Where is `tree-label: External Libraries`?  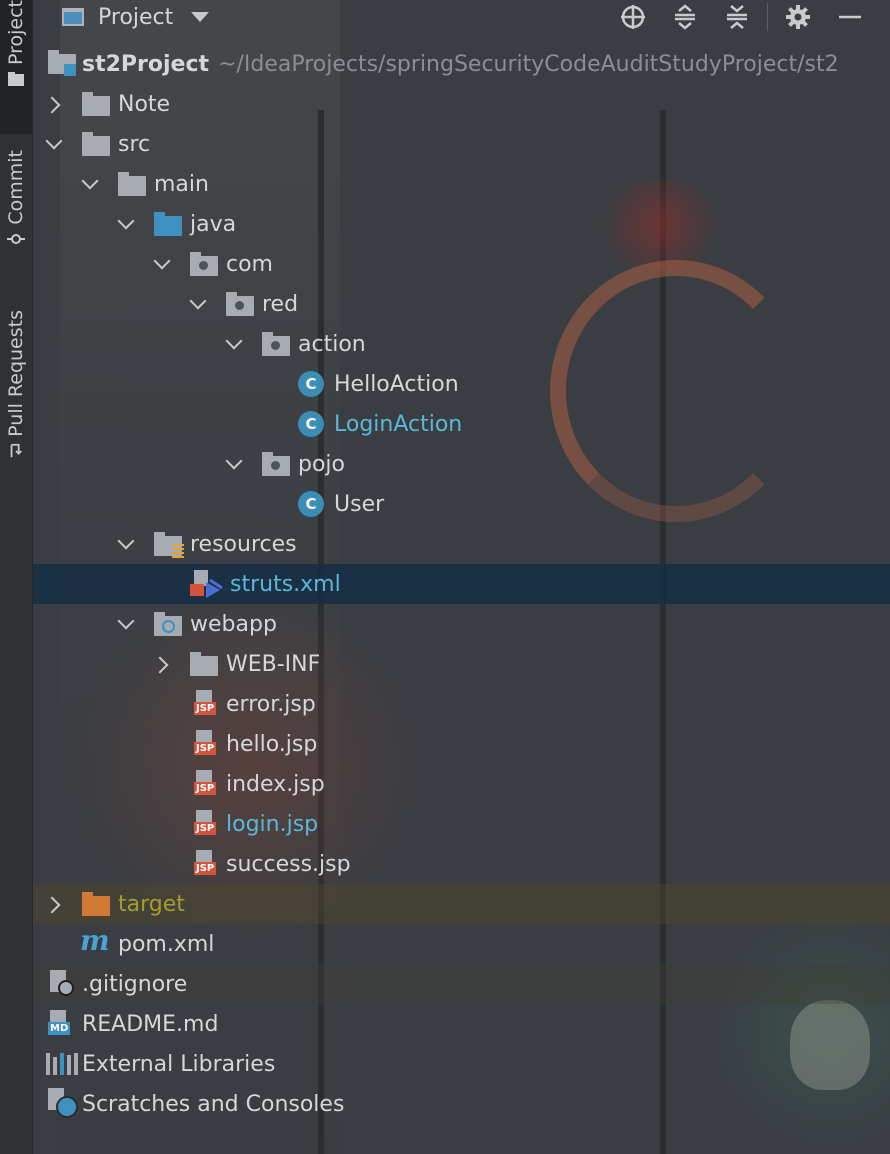
tree-label: External Libraries is located at coordinates (179, 1064).